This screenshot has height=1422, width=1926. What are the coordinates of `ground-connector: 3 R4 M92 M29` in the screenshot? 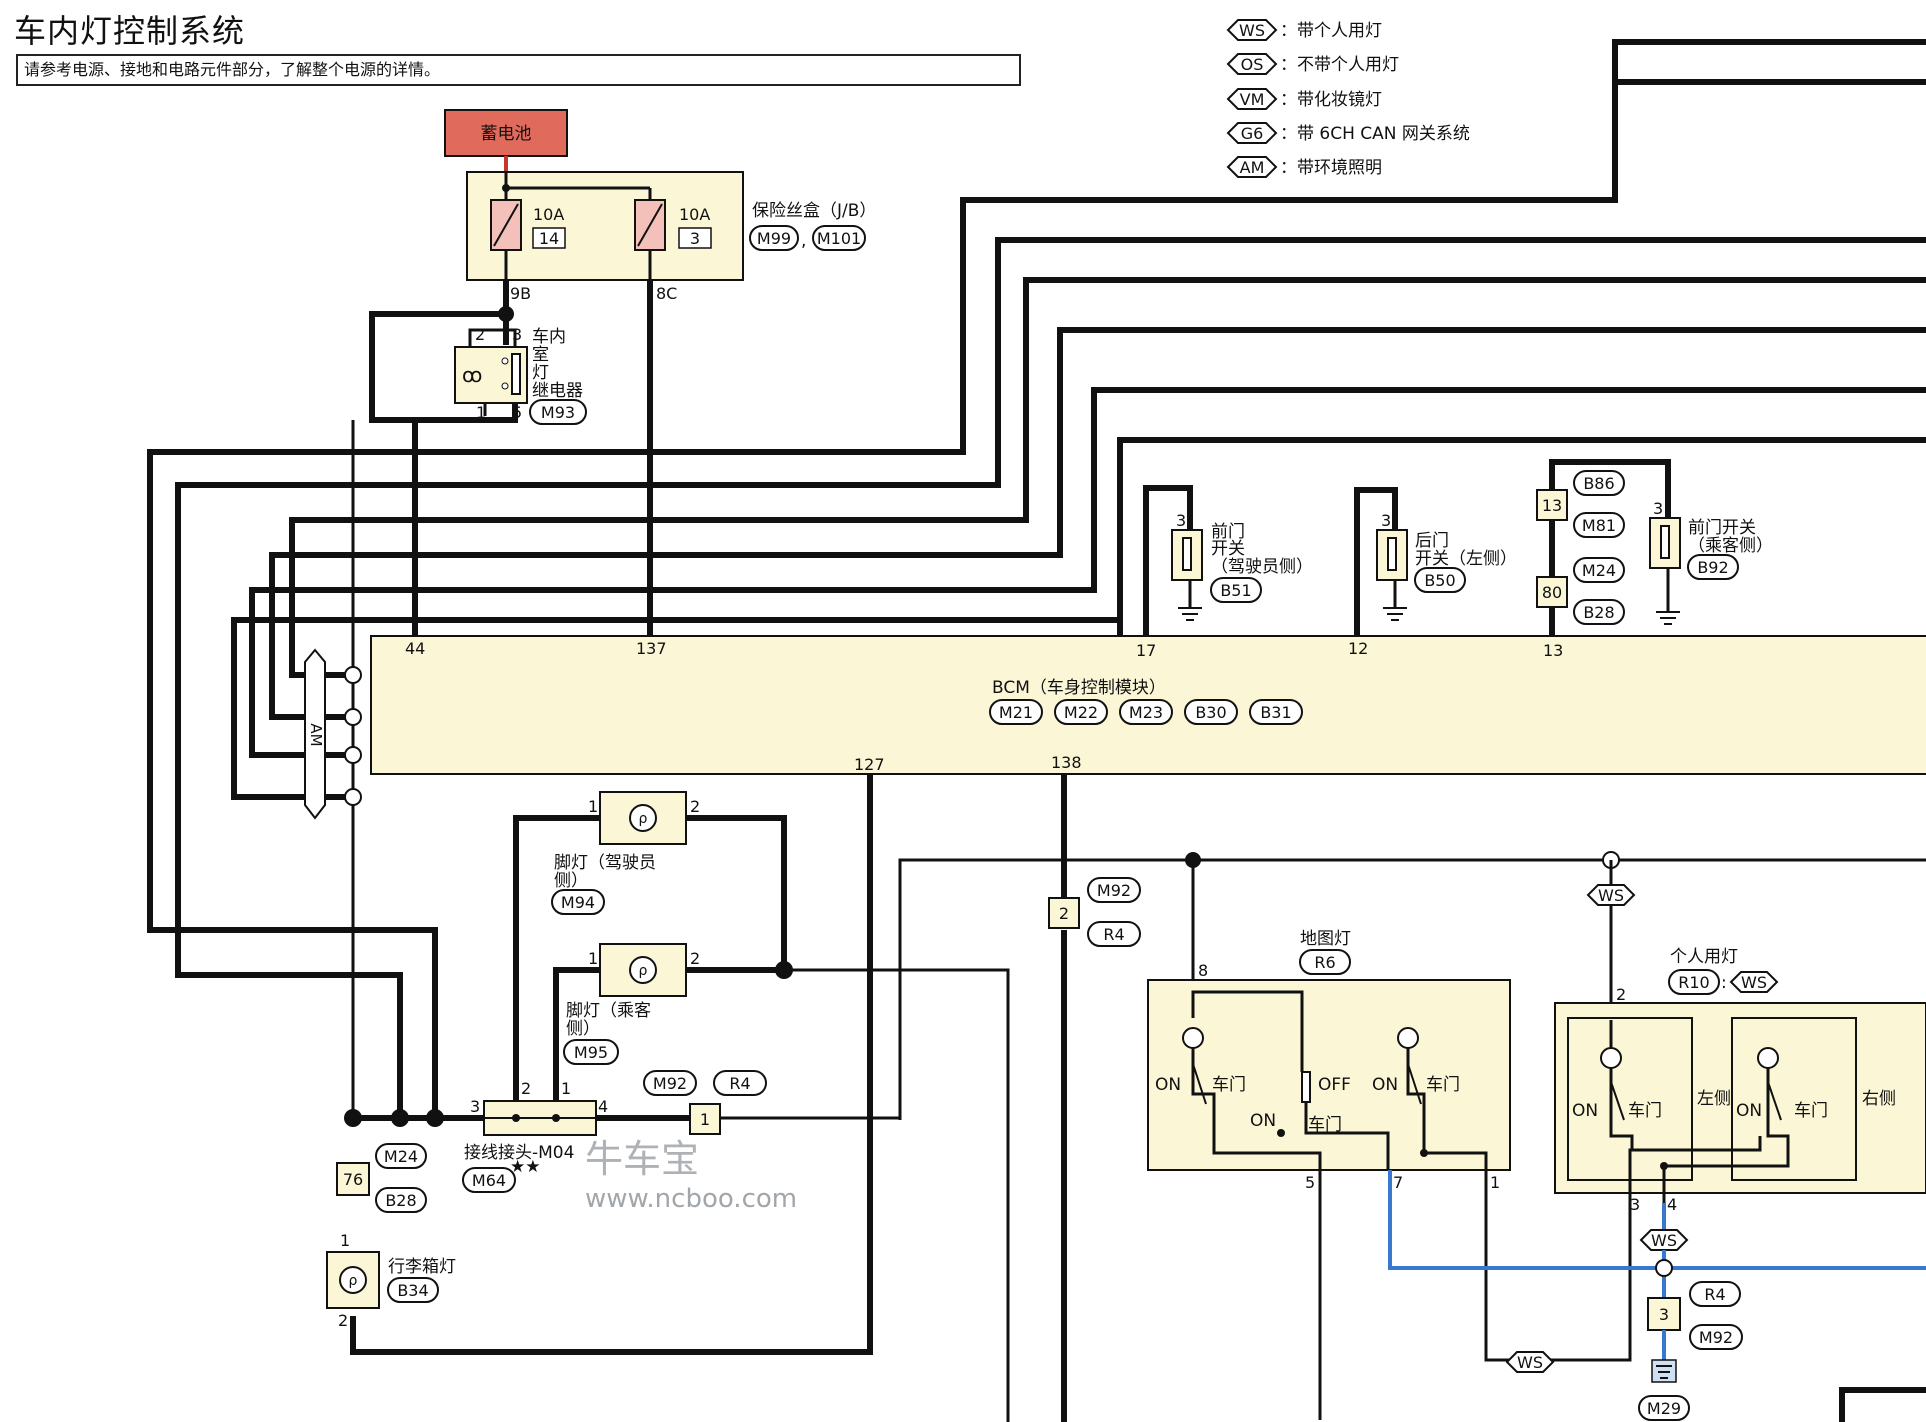 It's located at (1690, 1351).